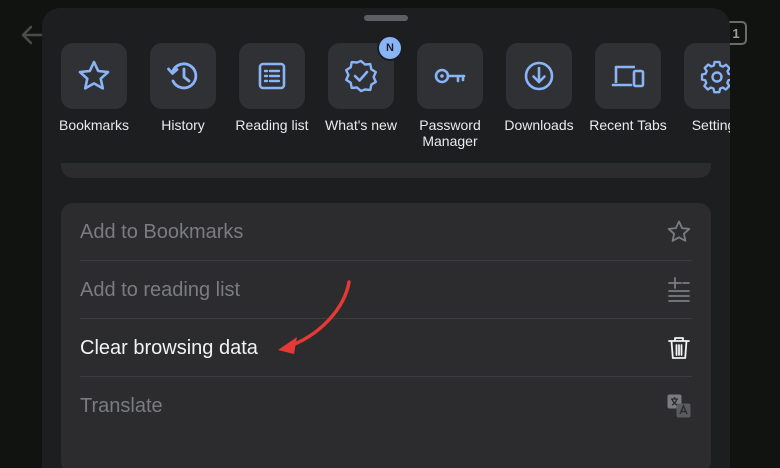 This screenshot has width=780, height=468. Describe the element at coordinates (679, 348) in the screenshot. I see `trash-icon` at that location.